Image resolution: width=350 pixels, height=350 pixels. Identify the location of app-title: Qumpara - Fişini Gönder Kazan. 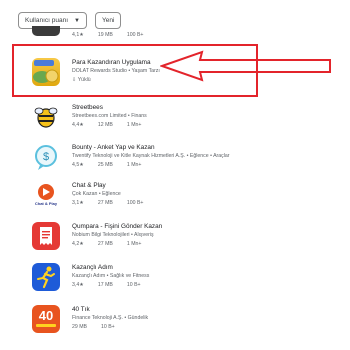
(117, 226).